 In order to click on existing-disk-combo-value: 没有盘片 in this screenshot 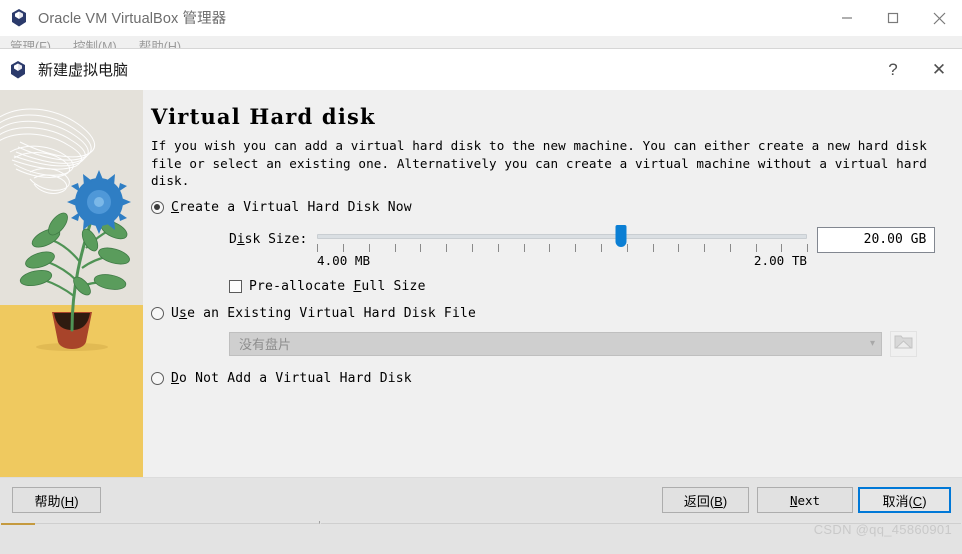, I will do `click(265, 344)`.